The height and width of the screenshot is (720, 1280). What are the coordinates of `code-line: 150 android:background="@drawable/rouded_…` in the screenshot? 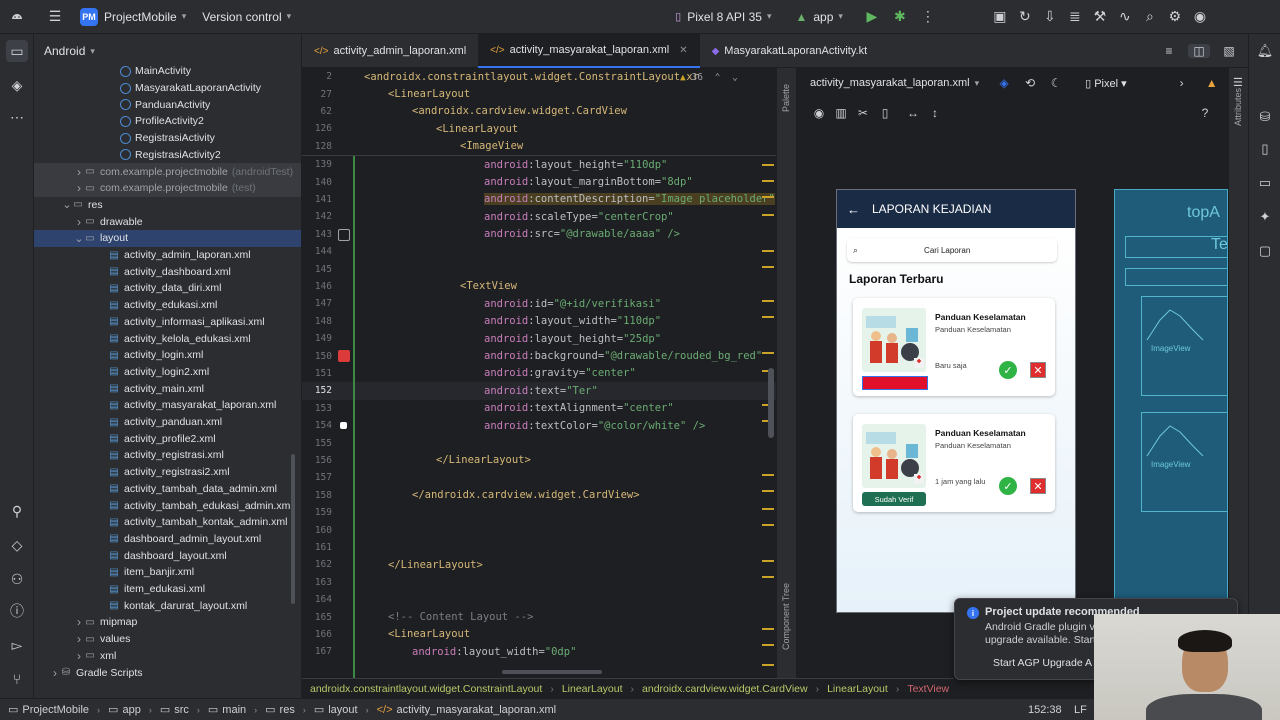 It's located at (539, 355).